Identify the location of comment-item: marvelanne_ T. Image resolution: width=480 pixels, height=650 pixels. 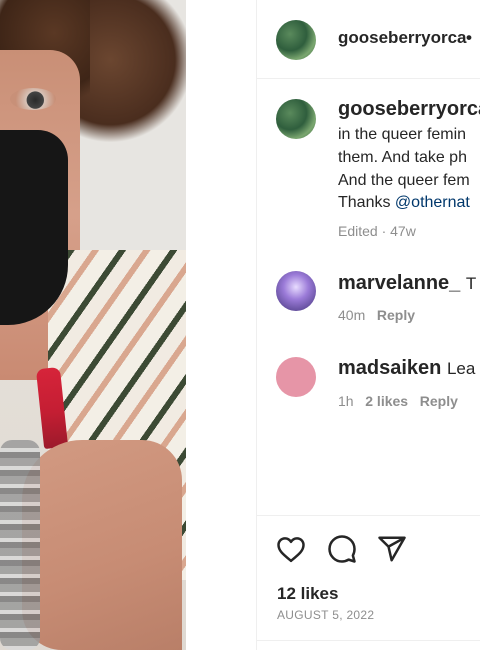
(407, 283).